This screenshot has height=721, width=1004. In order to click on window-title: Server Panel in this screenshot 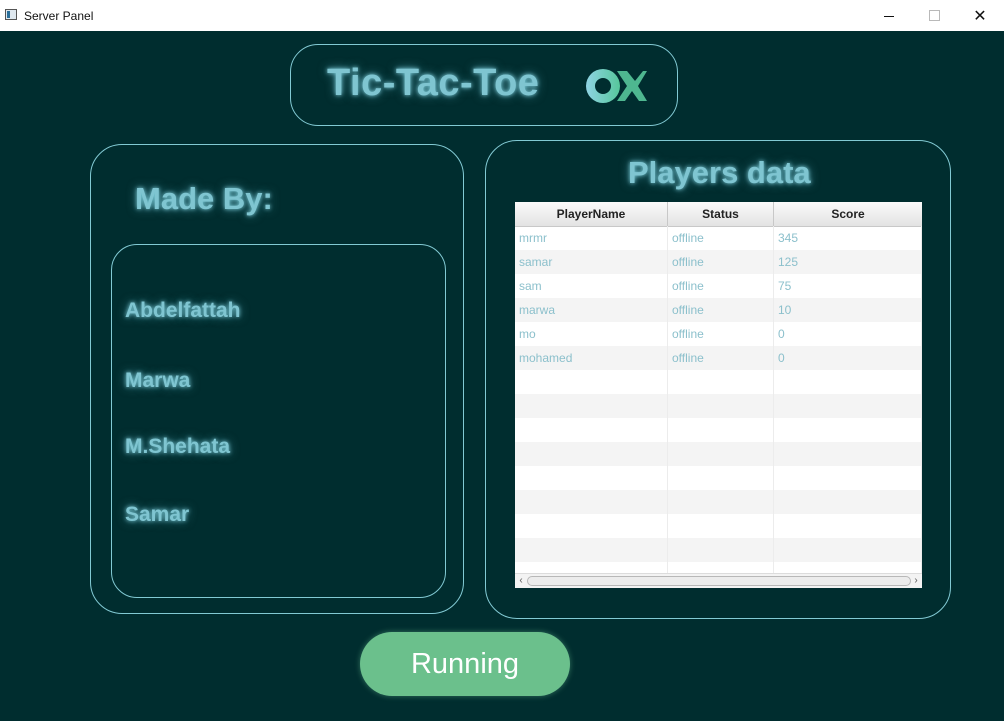, I will do `click(59, 16)`.